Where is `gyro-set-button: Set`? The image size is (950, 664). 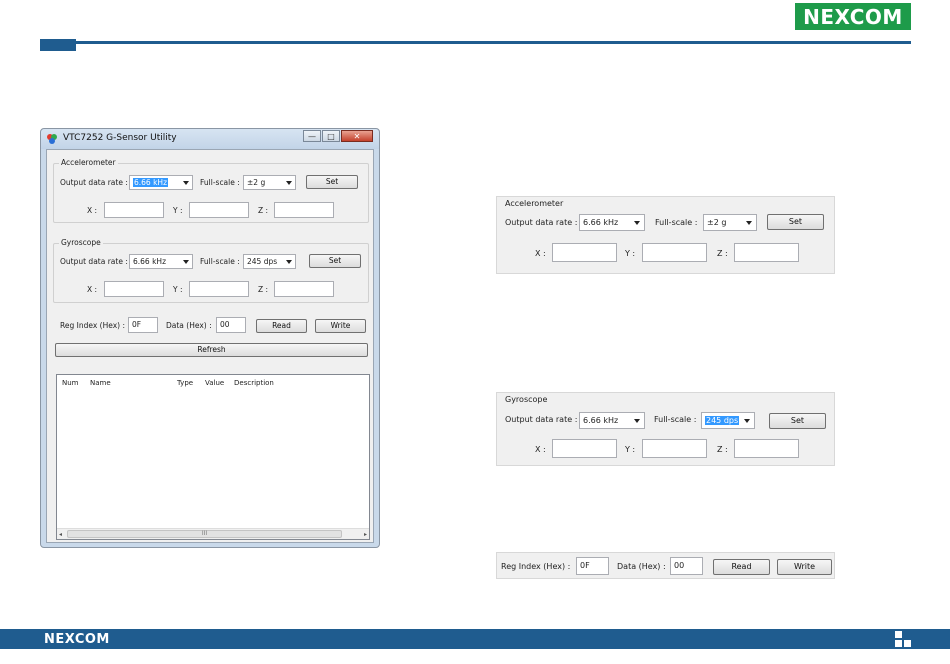
gyro-set-button: Set is located at coordinates (335, 261).